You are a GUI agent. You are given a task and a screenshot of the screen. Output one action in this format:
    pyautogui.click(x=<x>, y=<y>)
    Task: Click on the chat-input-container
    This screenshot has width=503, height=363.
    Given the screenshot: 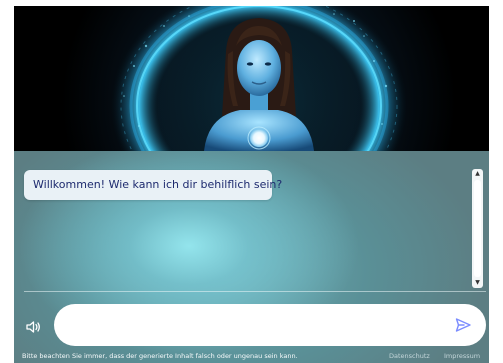 What is the action you would take?
    pyautogui.click(x=270, y=326)
    